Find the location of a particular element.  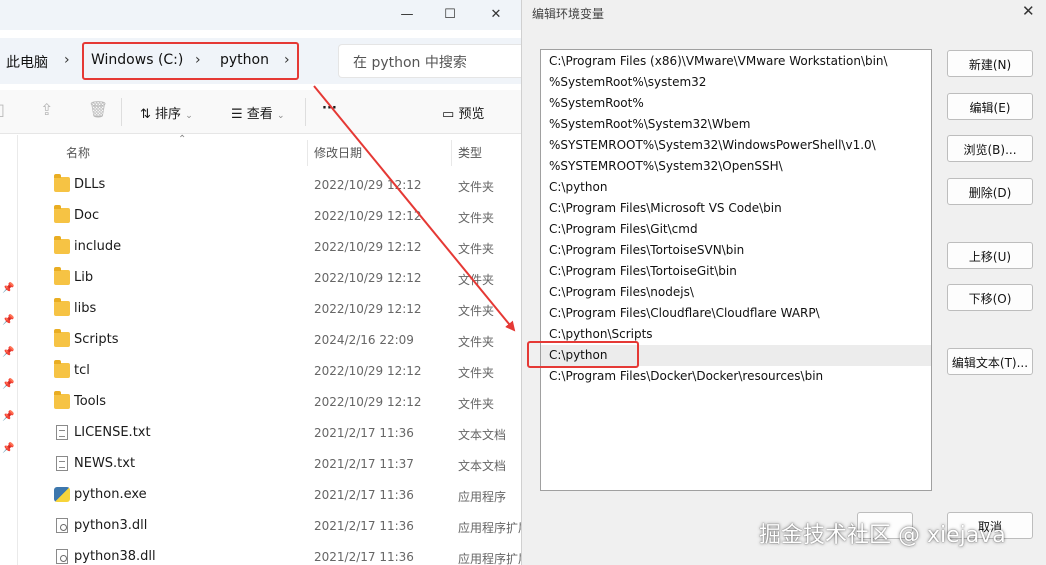

annotation-arrow-line is located at coordinates (414, 208).